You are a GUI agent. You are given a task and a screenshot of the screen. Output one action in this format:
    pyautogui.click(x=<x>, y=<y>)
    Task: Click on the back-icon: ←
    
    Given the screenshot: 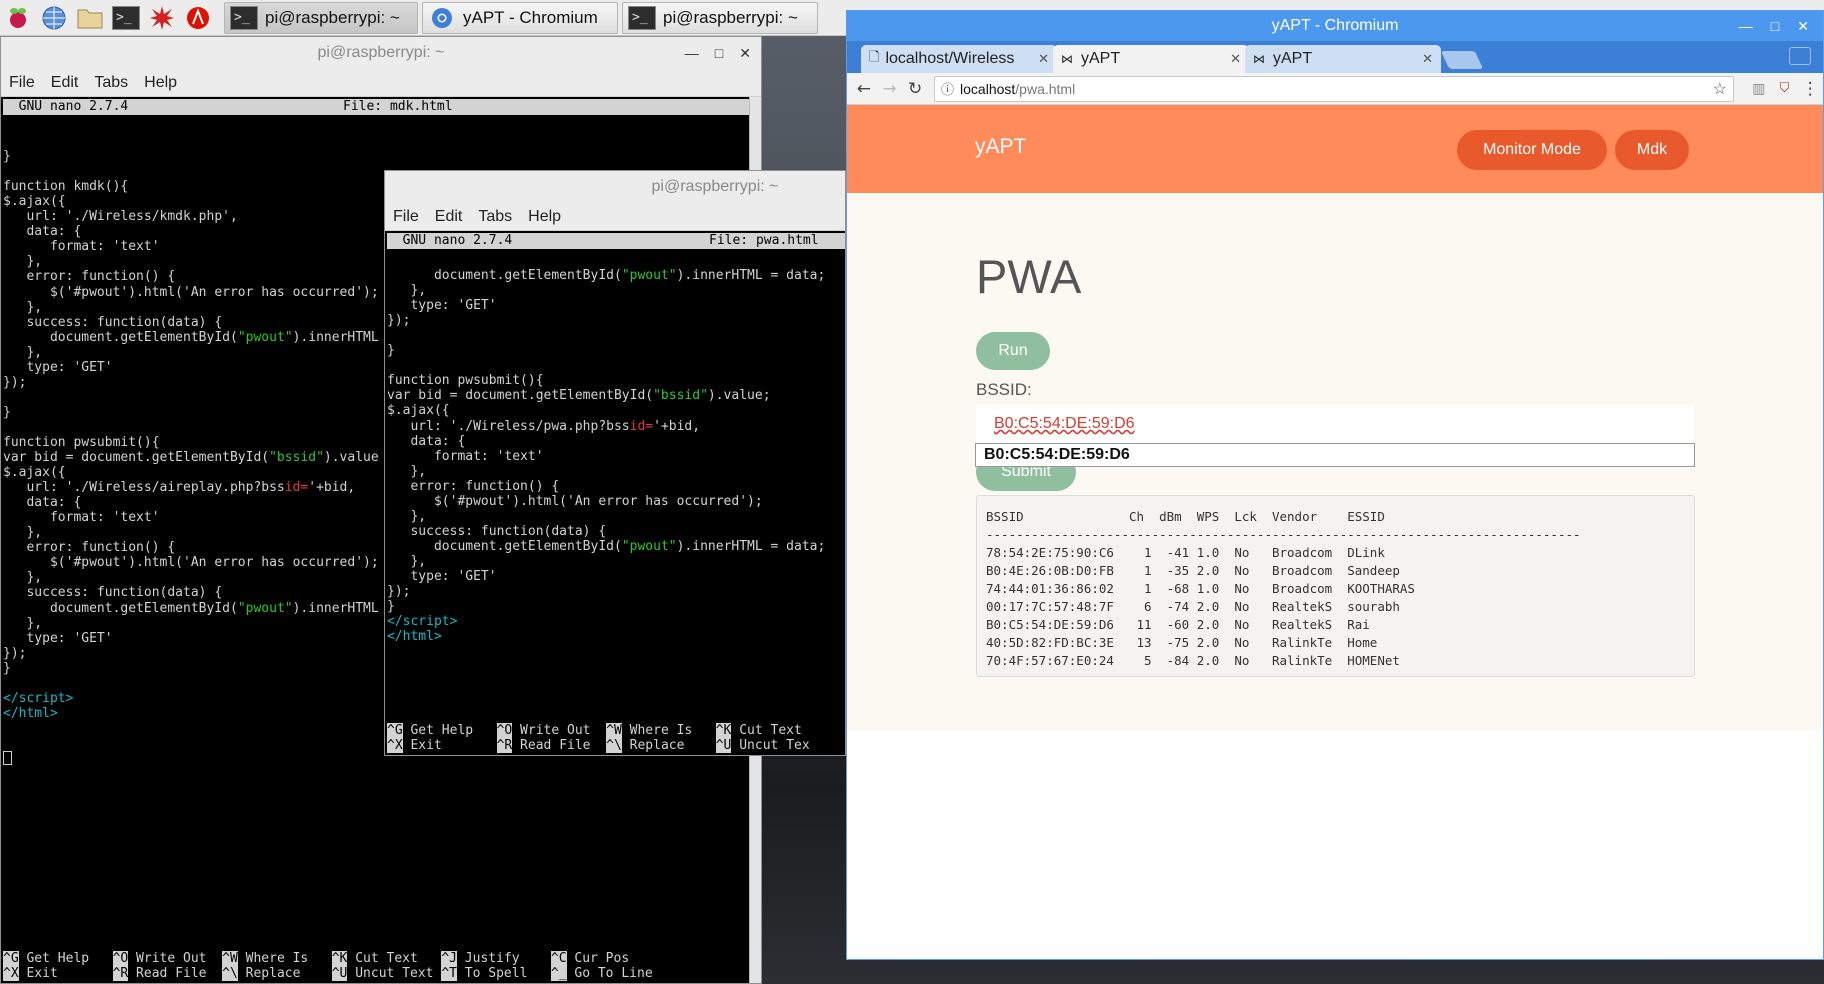 What is the action you would take?
    pyautogui.click(x=864, y=89)
    